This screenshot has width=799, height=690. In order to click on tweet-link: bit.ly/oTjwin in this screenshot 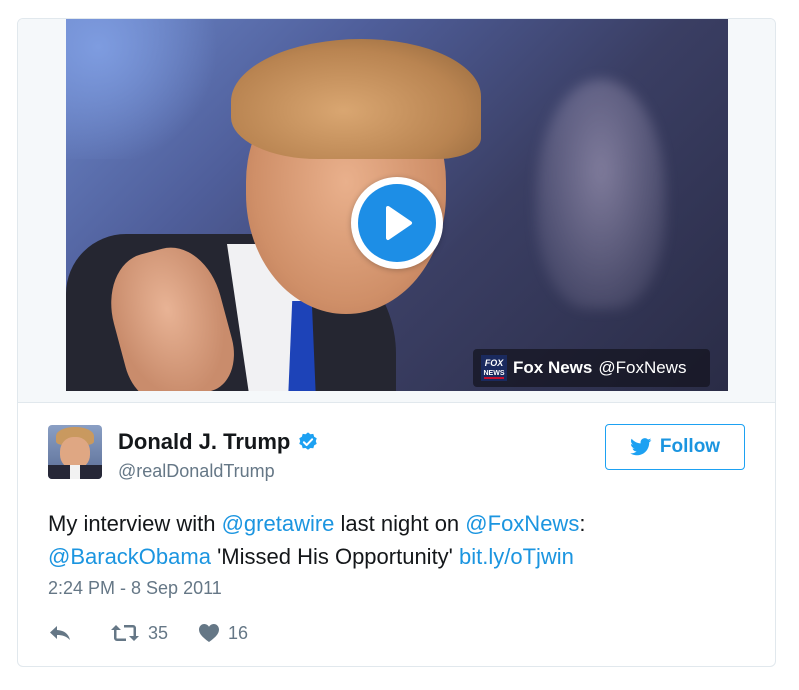, I will do `click(516, 556)`.